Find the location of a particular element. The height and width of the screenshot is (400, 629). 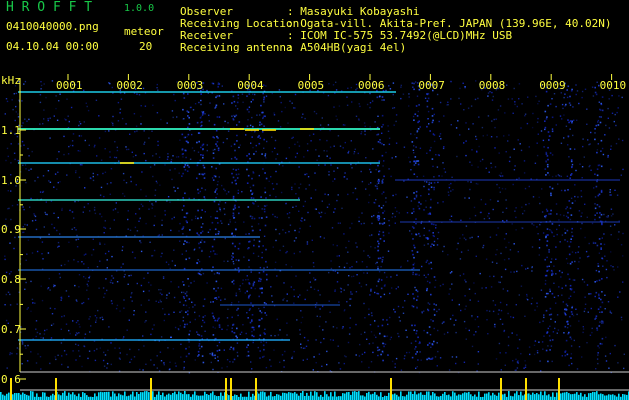

time-label: 0007 is located at coordinates (431, 85).